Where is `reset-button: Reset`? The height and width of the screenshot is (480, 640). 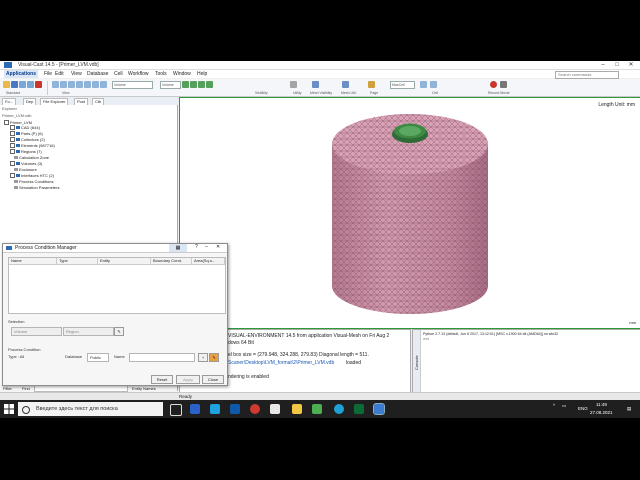
reset-button: Reset is located at coordinates (162, 379).